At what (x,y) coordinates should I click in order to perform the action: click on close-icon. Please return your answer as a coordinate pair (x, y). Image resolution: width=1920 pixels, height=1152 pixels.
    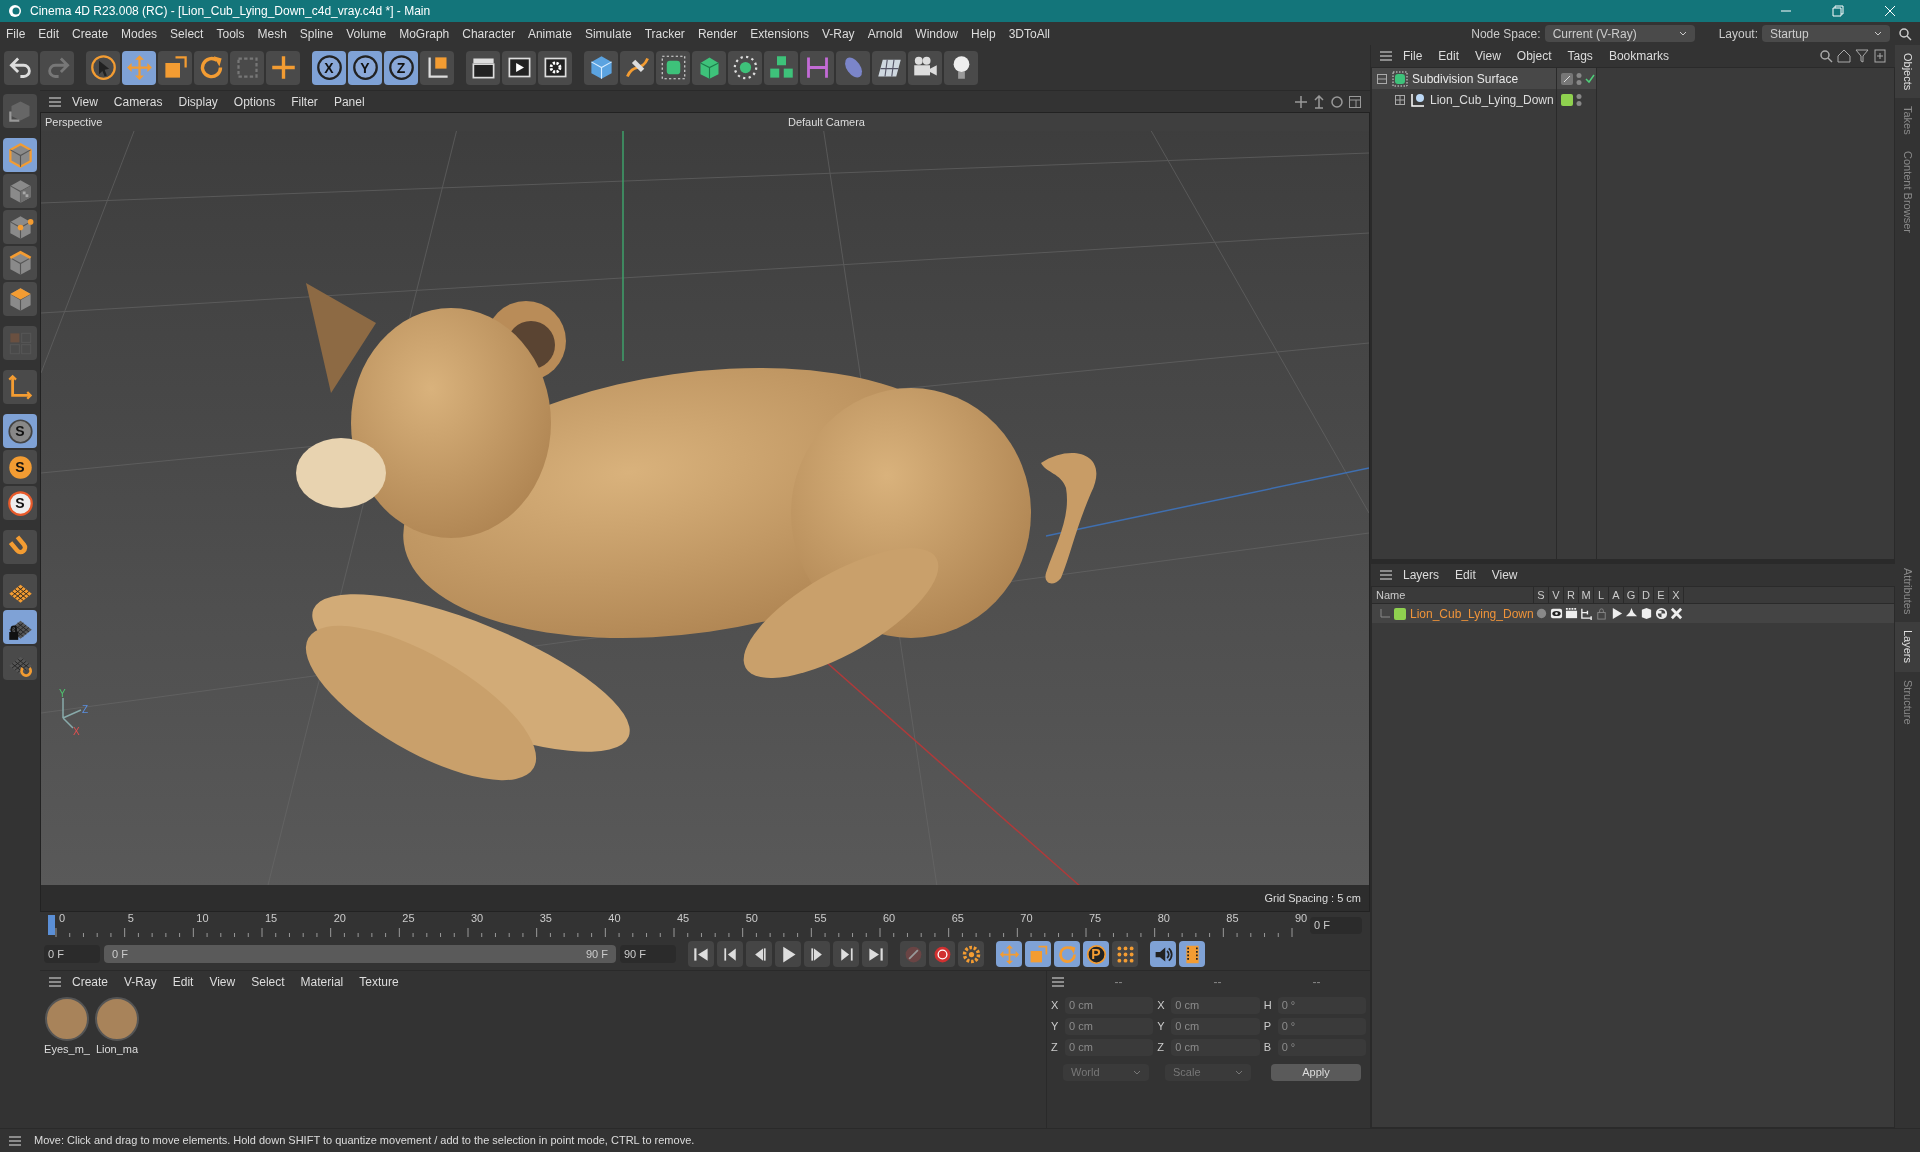
    Looking at the image, I should click on (1890, 11).